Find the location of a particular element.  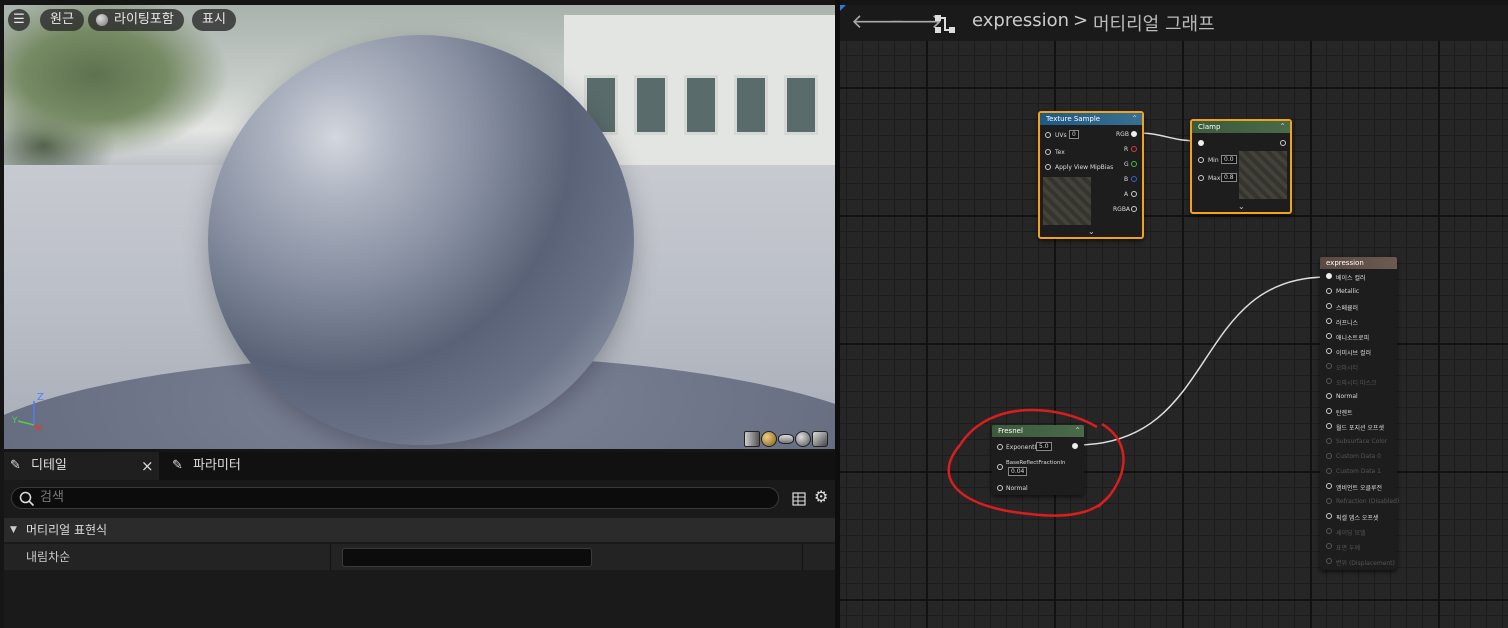

result-pin-label: 러프니스 is located at coordinates (1347, 323).